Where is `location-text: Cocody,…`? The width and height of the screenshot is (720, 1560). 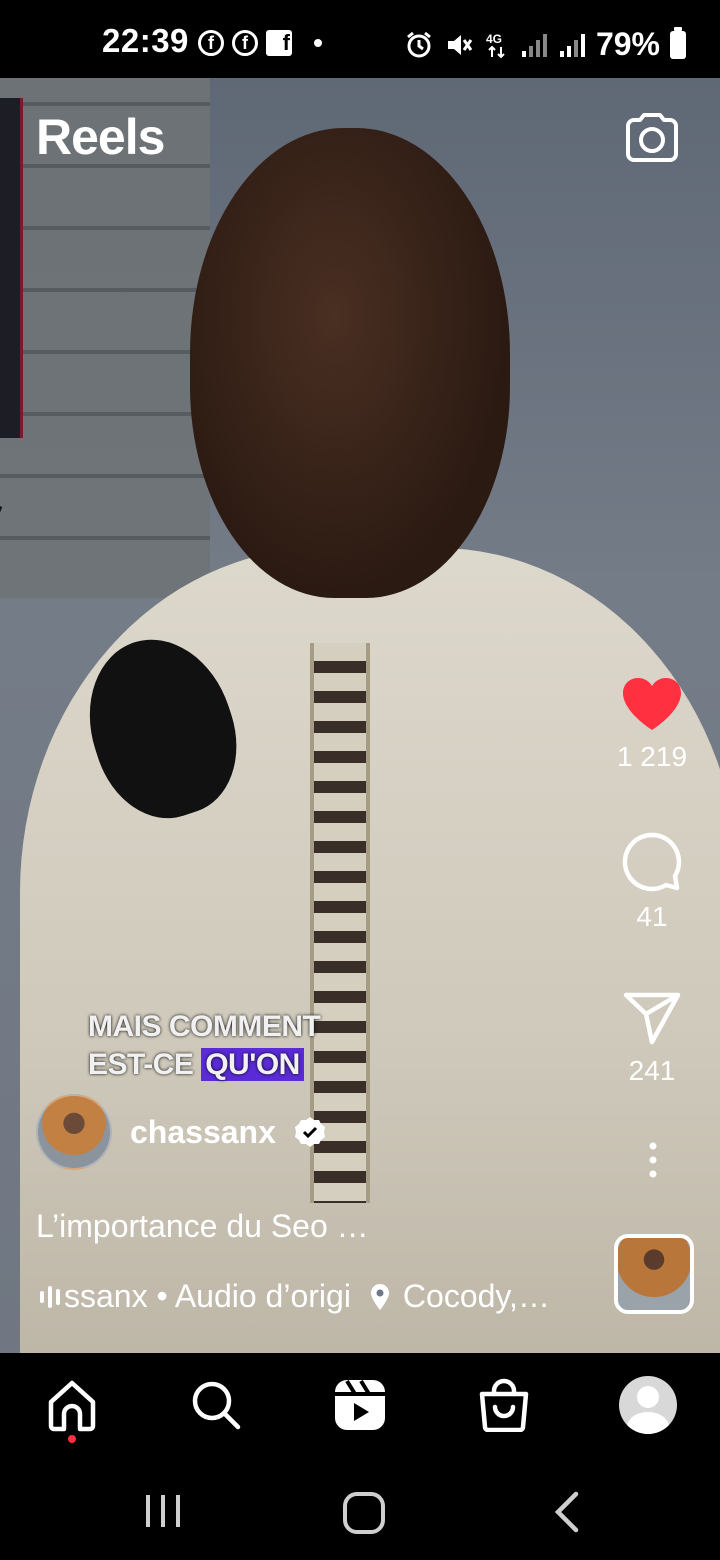 location-text: Cocody,… is located at coordinates (476, 1296).